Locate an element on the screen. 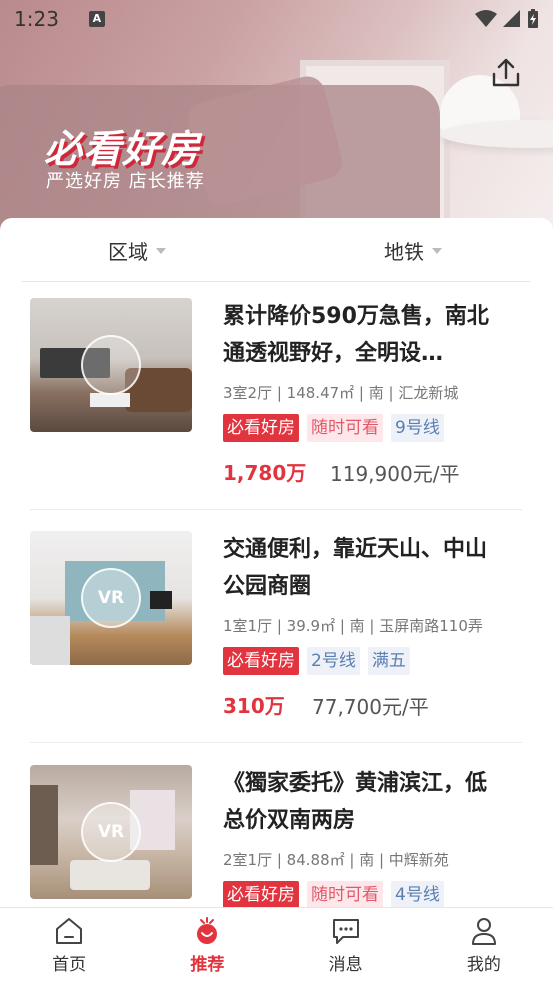 This screenshot has width=553, height=984. hero-subtitle: 严选好房 店长推荐 is located at coordinates (125, 181).